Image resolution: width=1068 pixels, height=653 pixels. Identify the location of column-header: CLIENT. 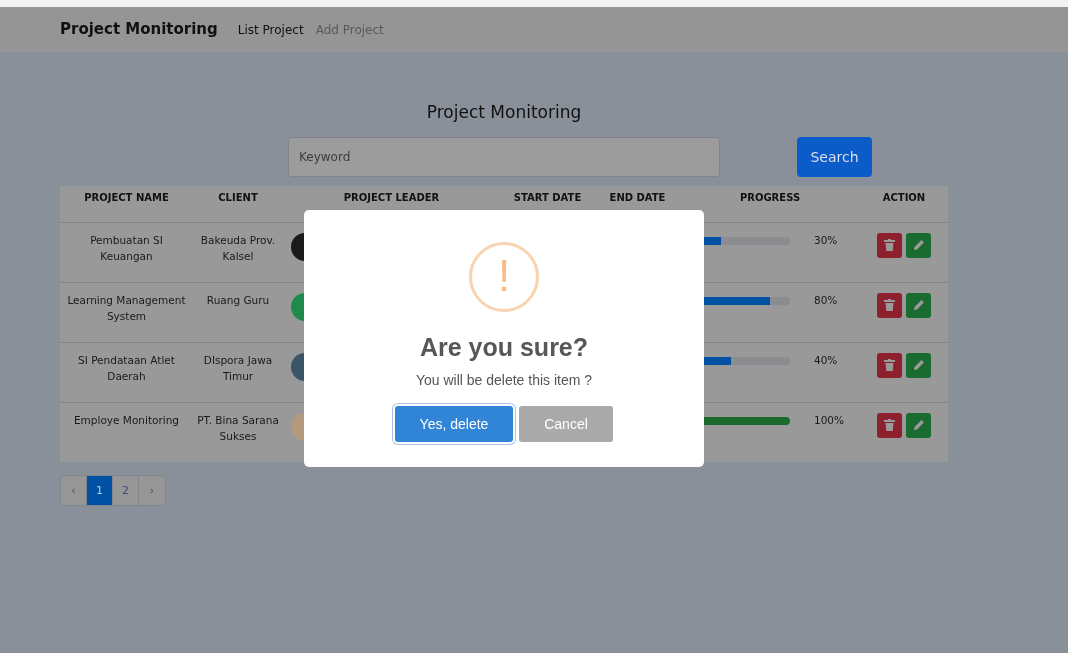
(238, 198).